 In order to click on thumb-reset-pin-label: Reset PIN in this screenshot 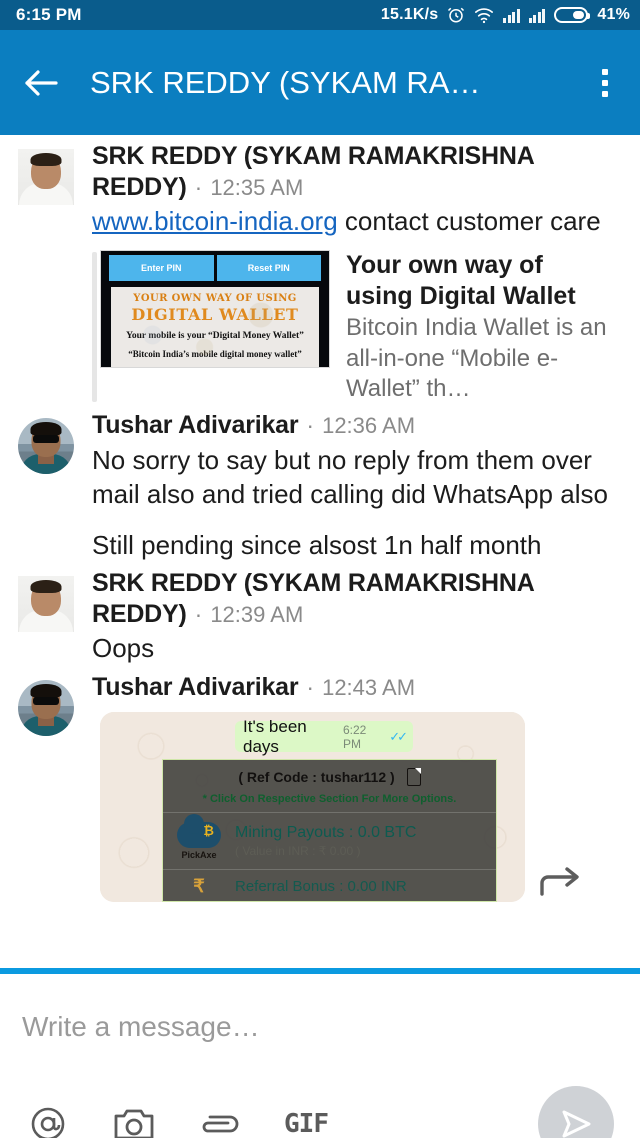, I will do `click(268, 268)`.